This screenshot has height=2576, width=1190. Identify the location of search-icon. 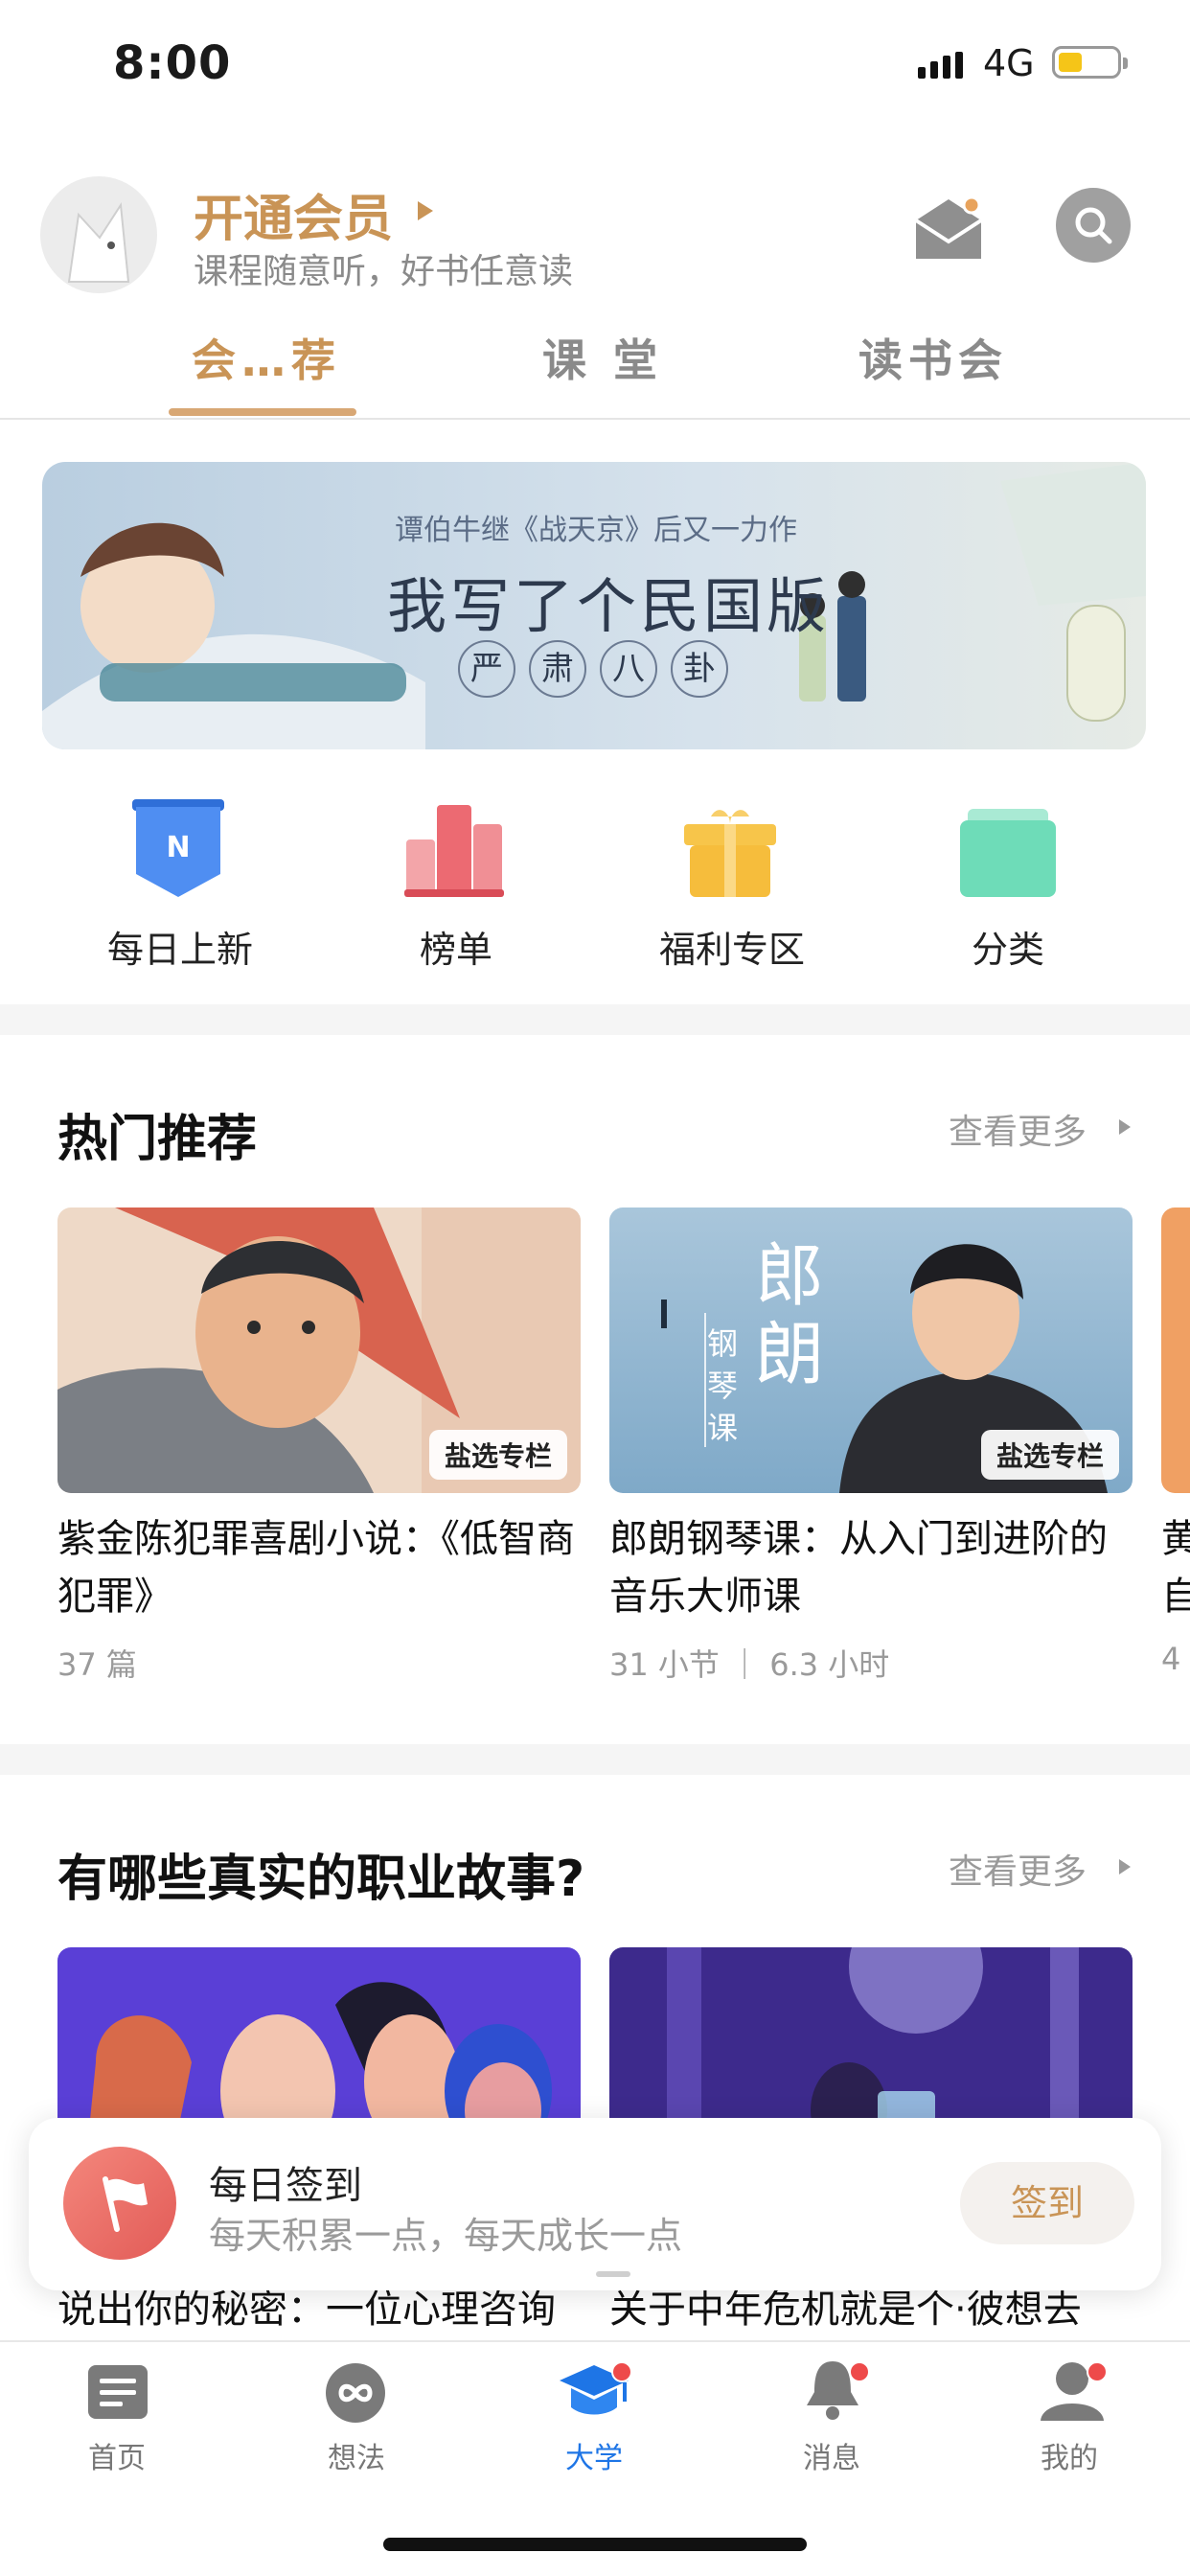
(1094, 225).